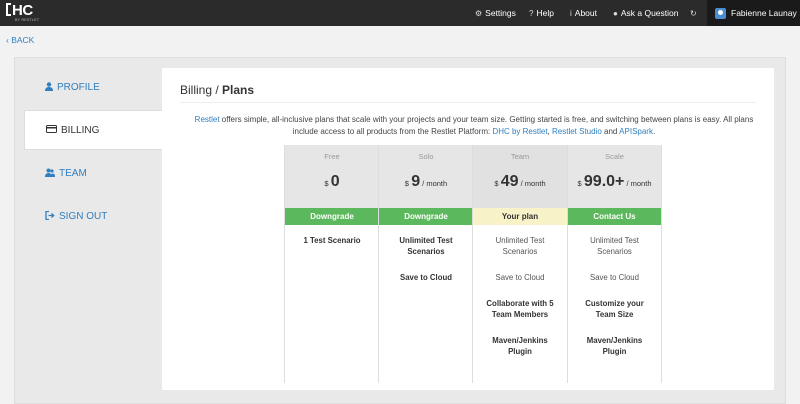 The width and height of the screenshot is (800, 404). I want to click on plan-free: Free $ 0 Downgrade 1 Test Scenario, so click(331, 264).